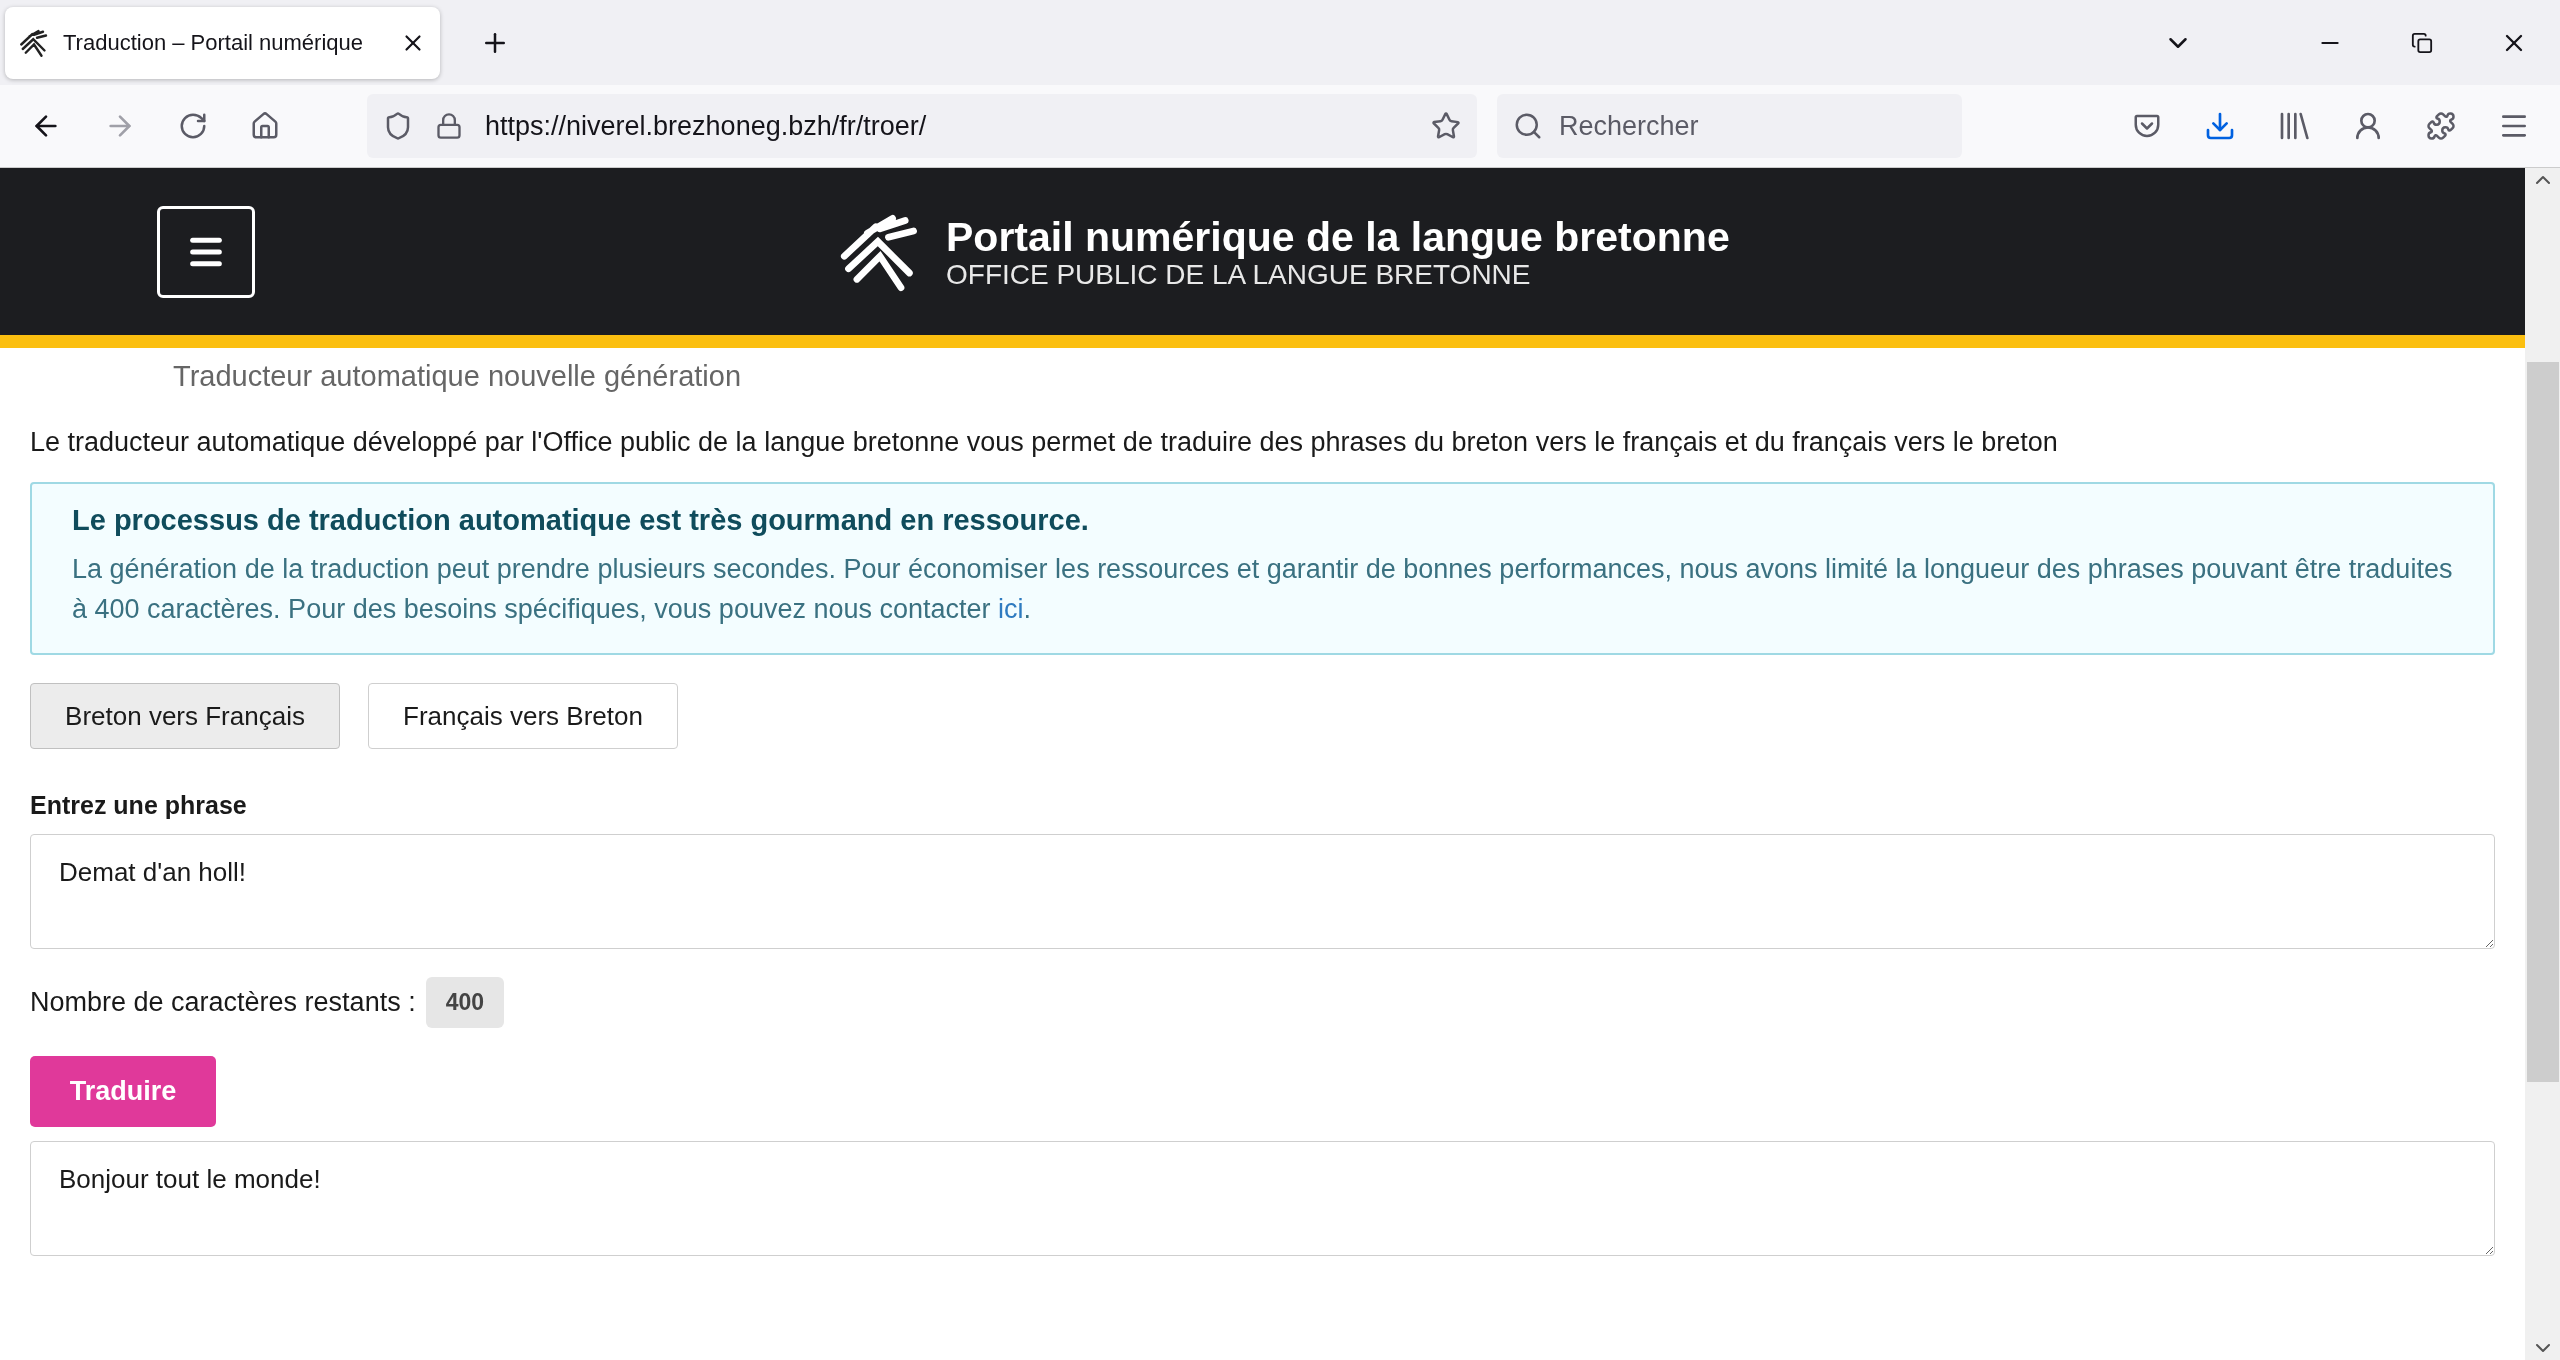 This screenshot has width=2560, height=1360. I want to click on search-field: Rechercher, so click(1751, 126).